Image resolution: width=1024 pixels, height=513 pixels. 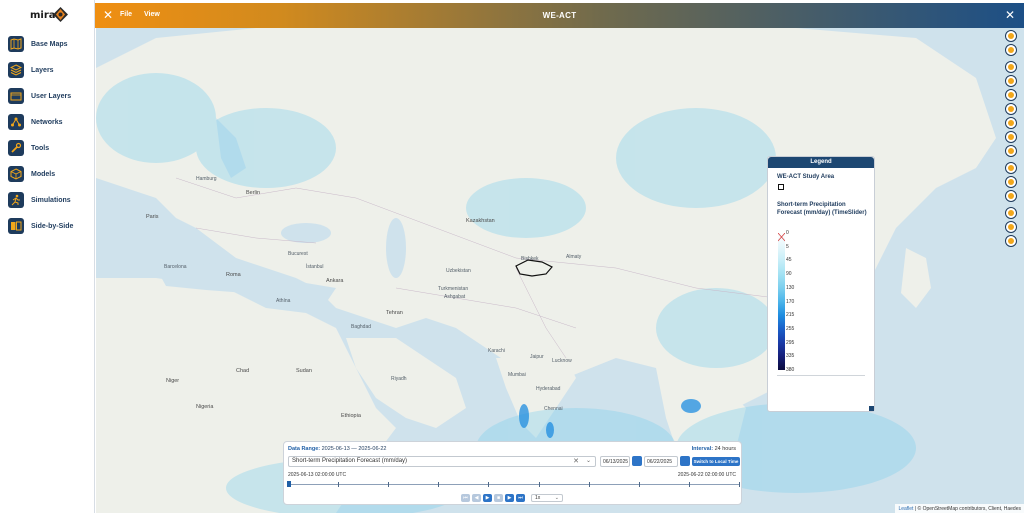 I want to click on time-slider-track, so click(x=513, y=484).